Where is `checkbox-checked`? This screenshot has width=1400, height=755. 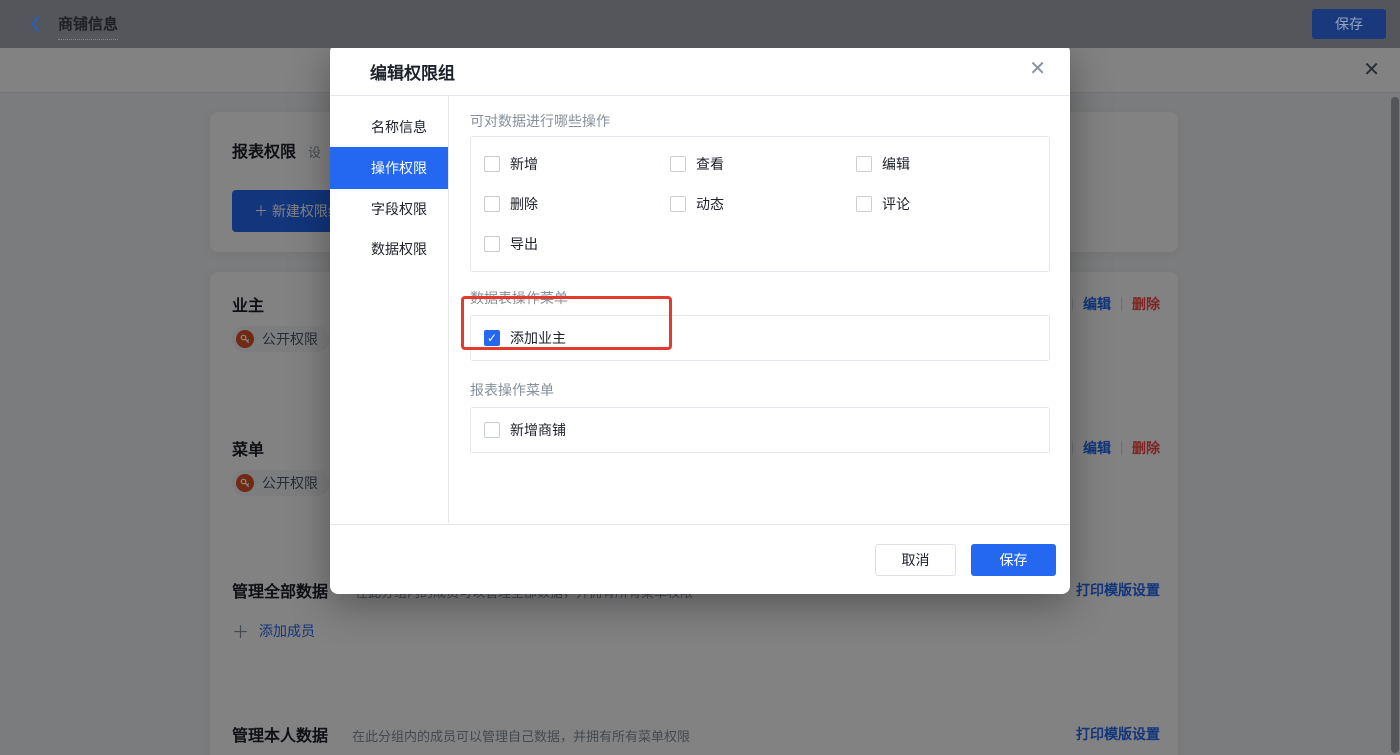
checkbox-checked is located at coordinates (492, 338).